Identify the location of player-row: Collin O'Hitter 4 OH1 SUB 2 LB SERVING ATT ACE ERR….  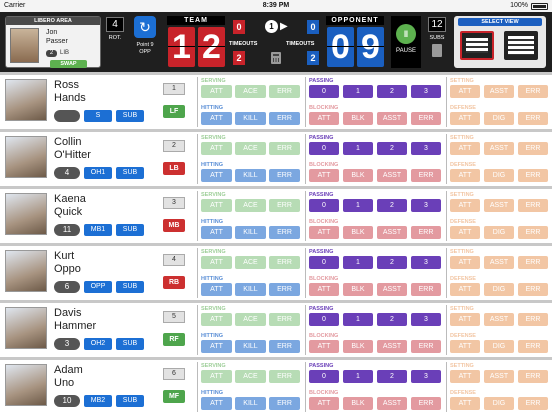
(276, 159).